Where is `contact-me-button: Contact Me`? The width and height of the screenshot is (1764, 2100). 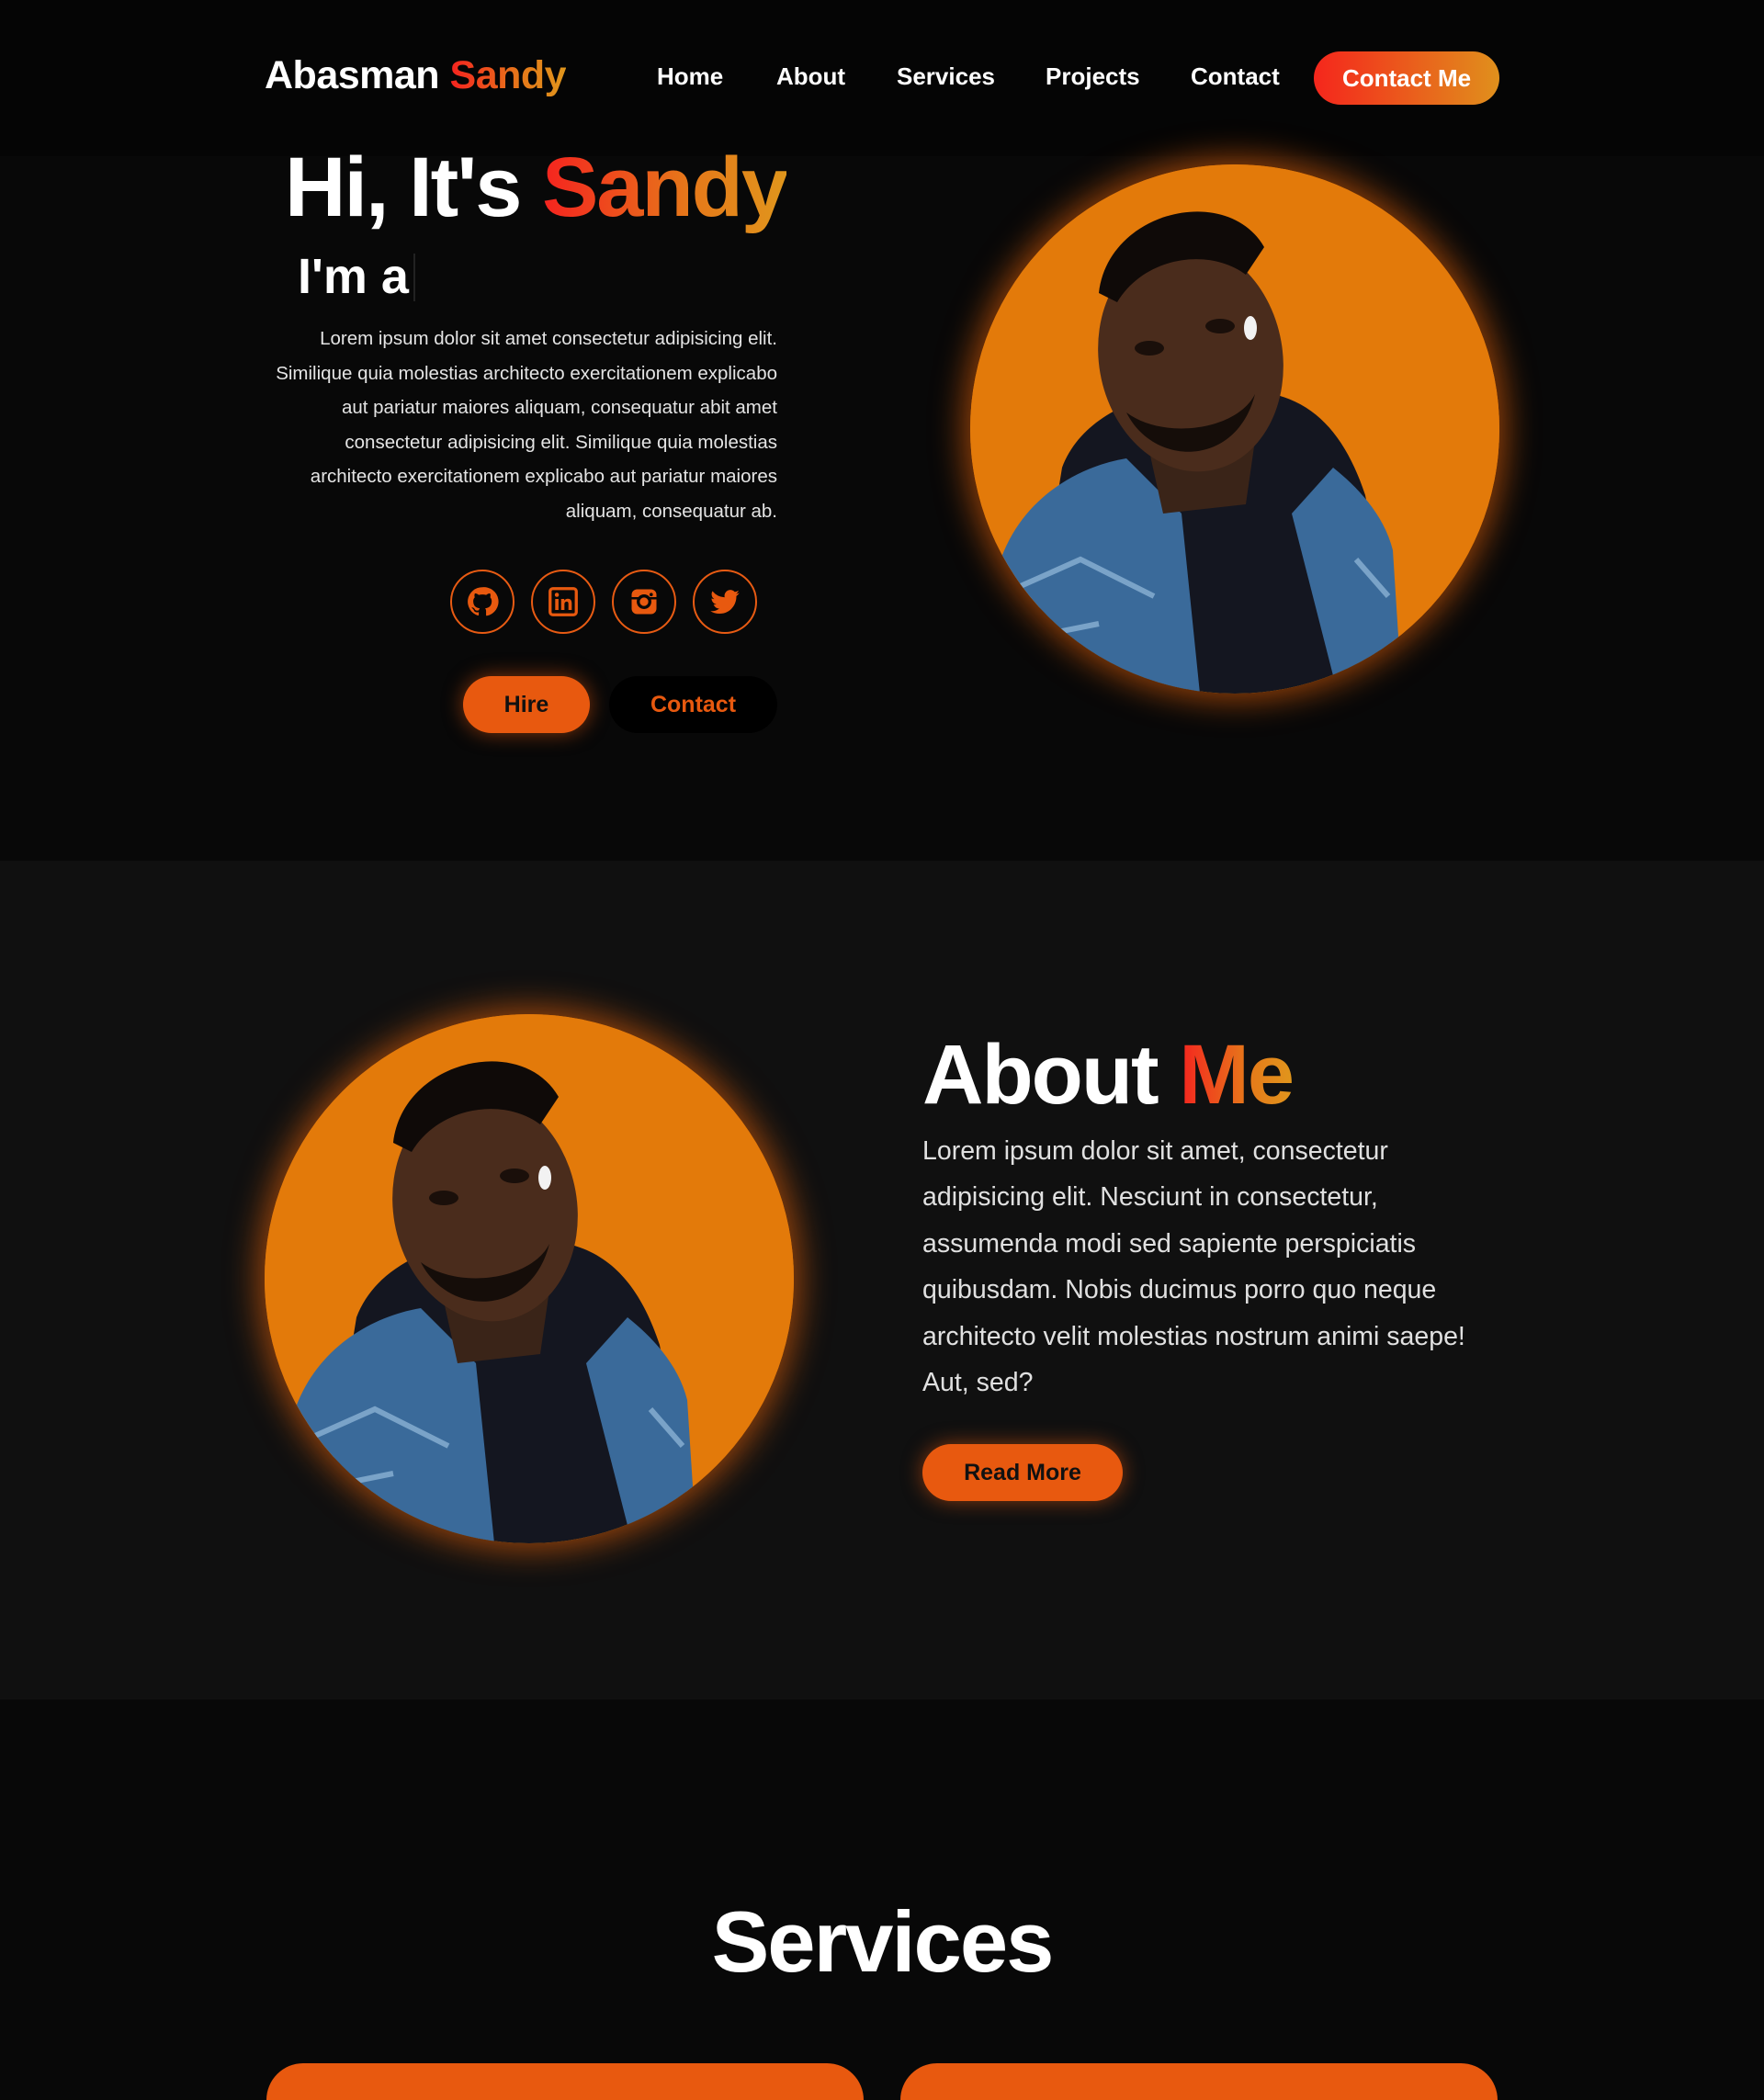 contact-me-button: Contact Me is located at coordinates (1406, 78).